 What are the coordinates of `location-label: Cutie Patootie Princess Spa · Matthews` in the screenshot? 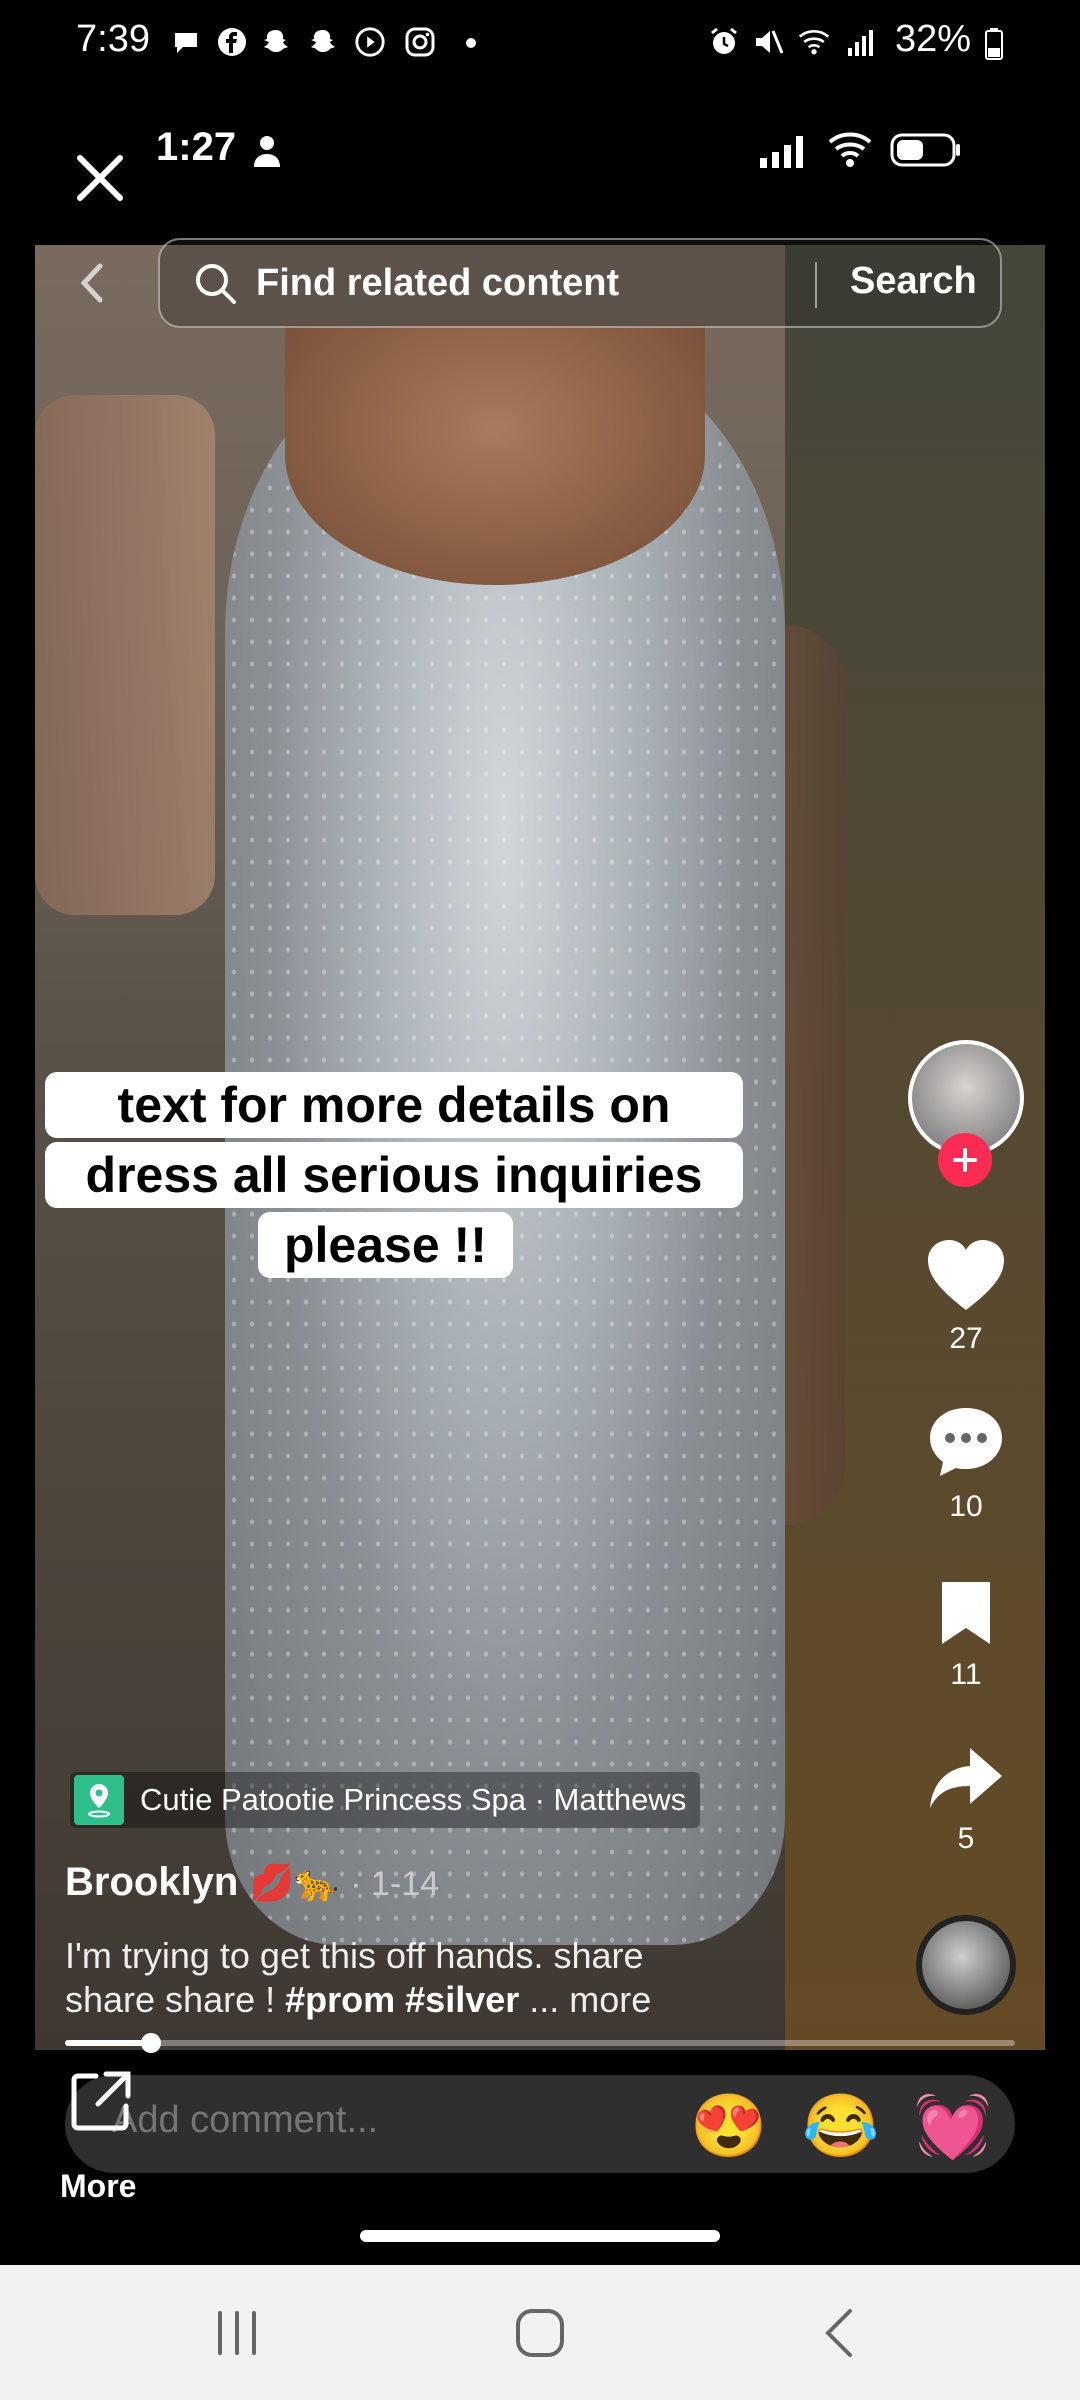 It's located at (413, 1799).